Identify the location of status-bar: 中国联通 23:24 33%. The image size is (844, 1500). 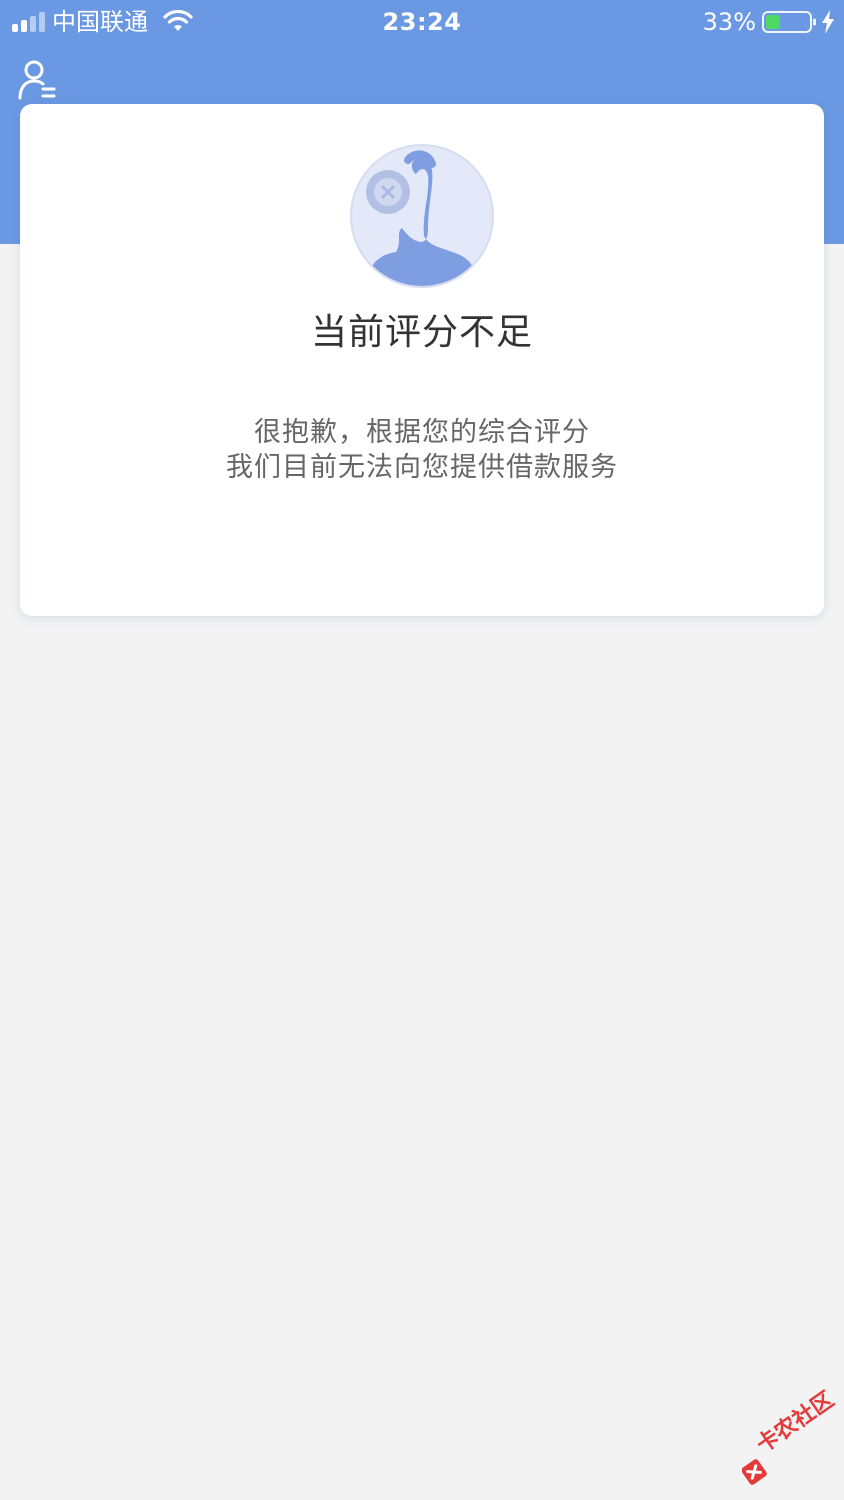
(422, 22).